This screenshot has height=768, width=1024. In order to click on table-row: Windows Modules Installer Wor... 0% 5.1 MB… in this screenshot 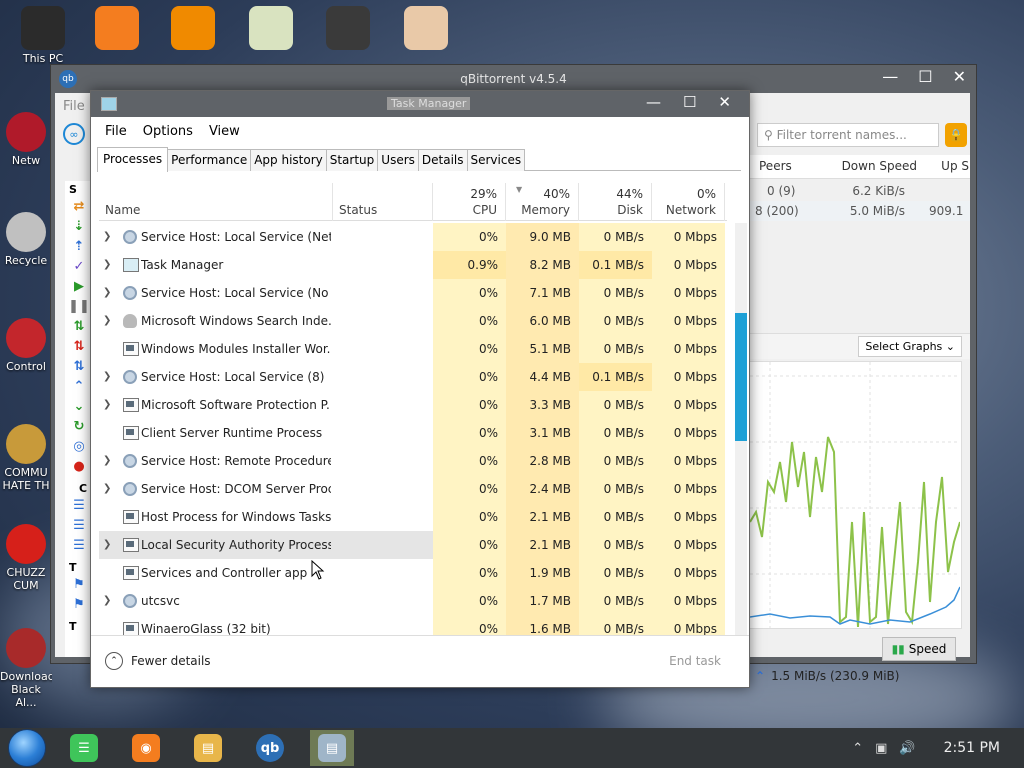, I will do `click(413, 349)`.